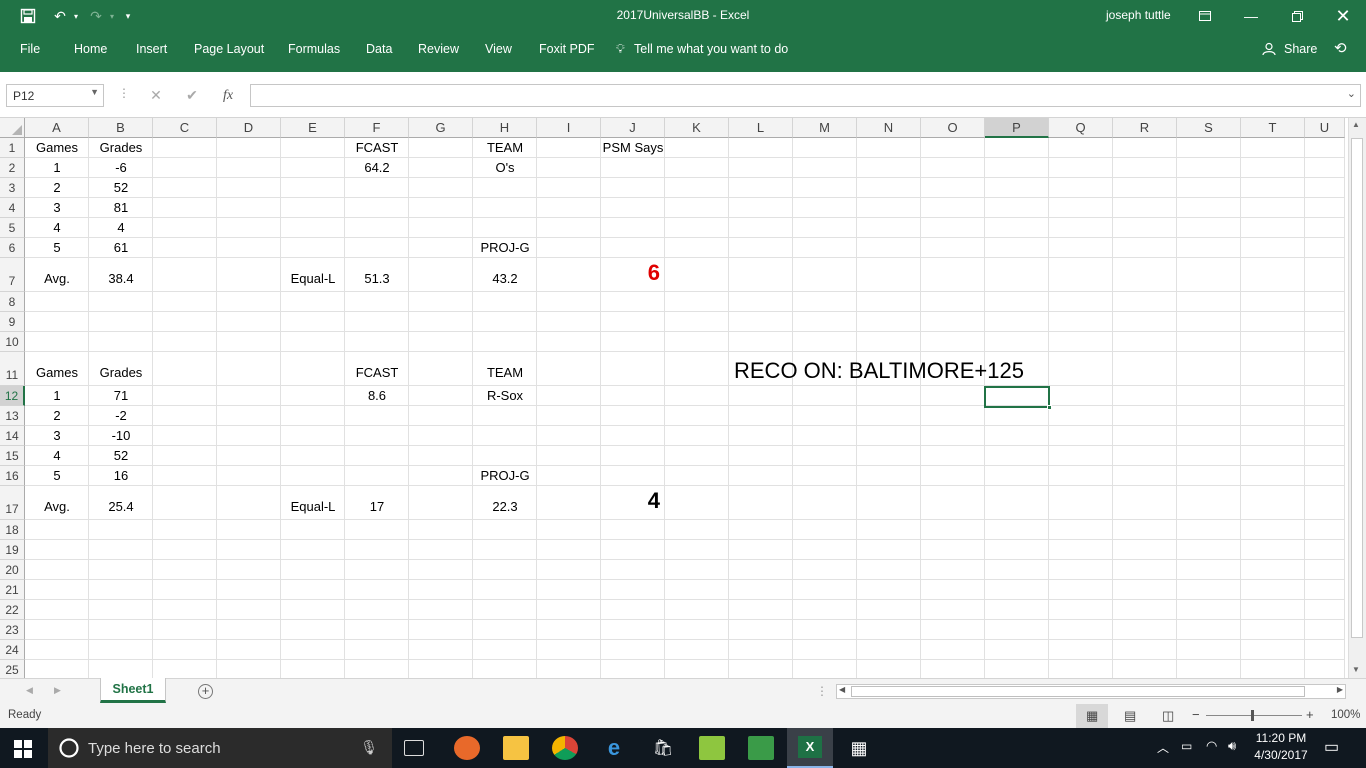 The width and height of the screenshot is (1366, 768). What do you see at coordinates (57, 456) in the screenshot?
I see `cell-a15: 4` at bounding box center [57, 456].